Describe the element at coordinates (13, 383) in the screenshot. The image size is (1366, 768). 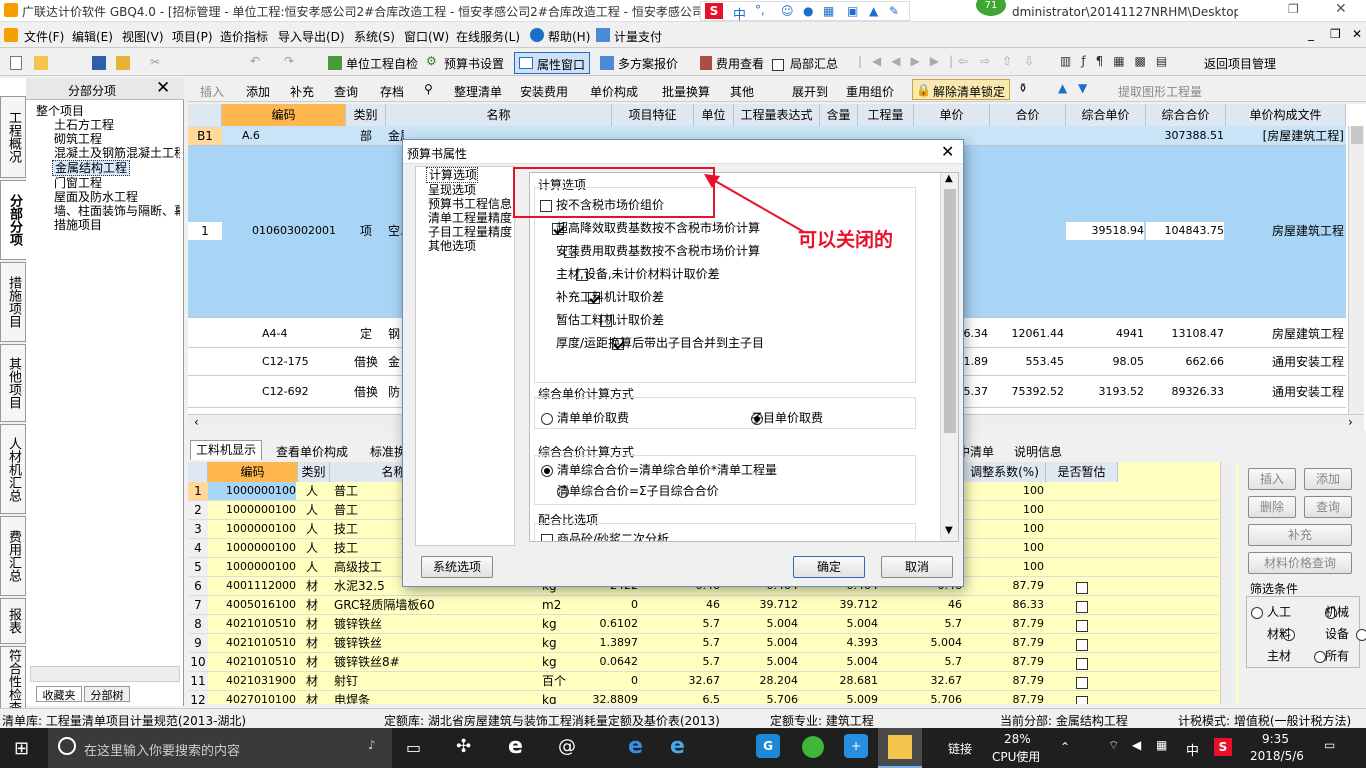
I see `tab-other: 其他项目` at that location.